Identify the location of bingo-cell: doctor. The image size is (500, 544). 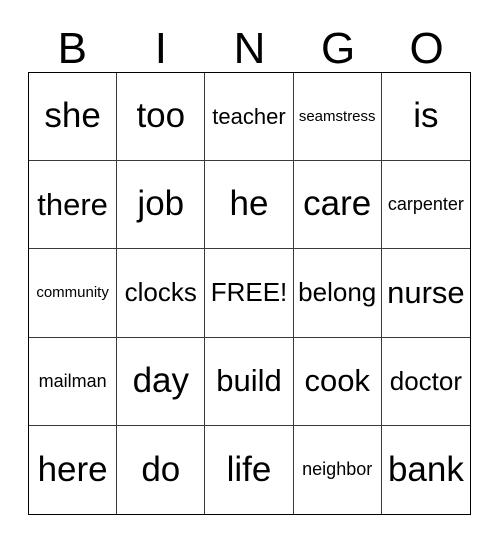
(425, 381).